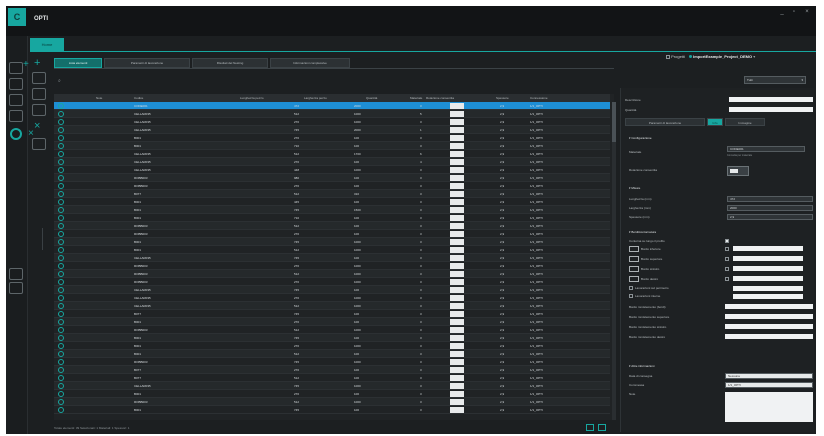 Image resolution: width=824 pixels, height=436 pixels. What do you see at coordinates (754, 56) in the screenshot?
I see `chevron-down-icon: ▾` at bounding box center [754, 56].